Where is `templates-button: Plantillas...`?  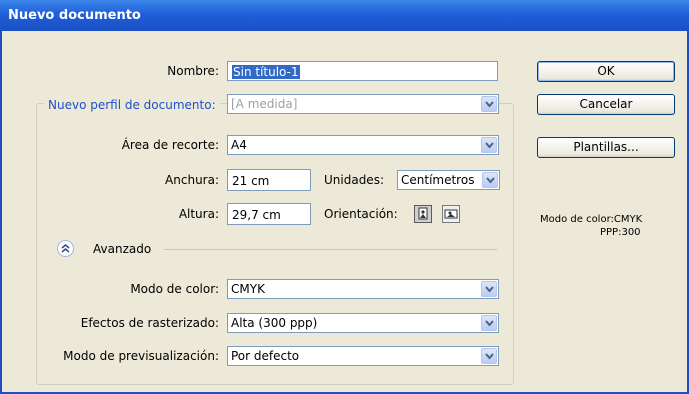 templates-button: Plantillas... is located at coordinates (606, 147).